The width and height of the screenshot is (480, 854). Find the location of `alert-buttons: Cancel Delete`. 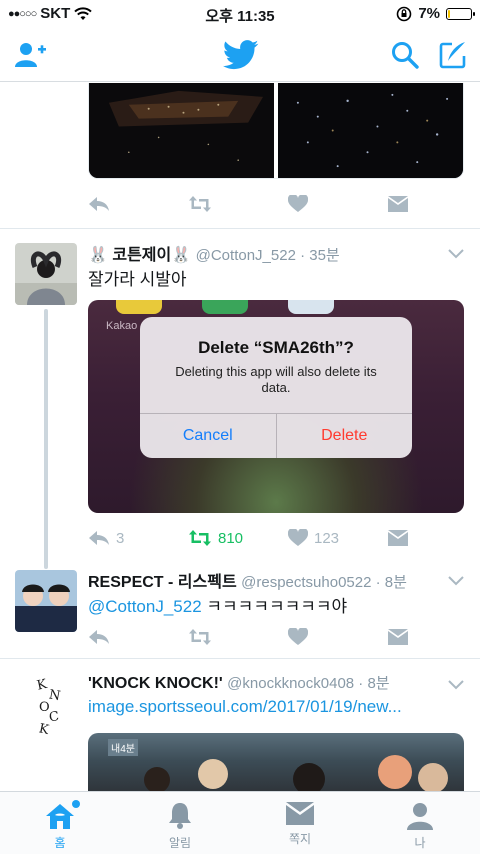

alert-buttons: Cancel Delete is located at coordinates (276, 435).